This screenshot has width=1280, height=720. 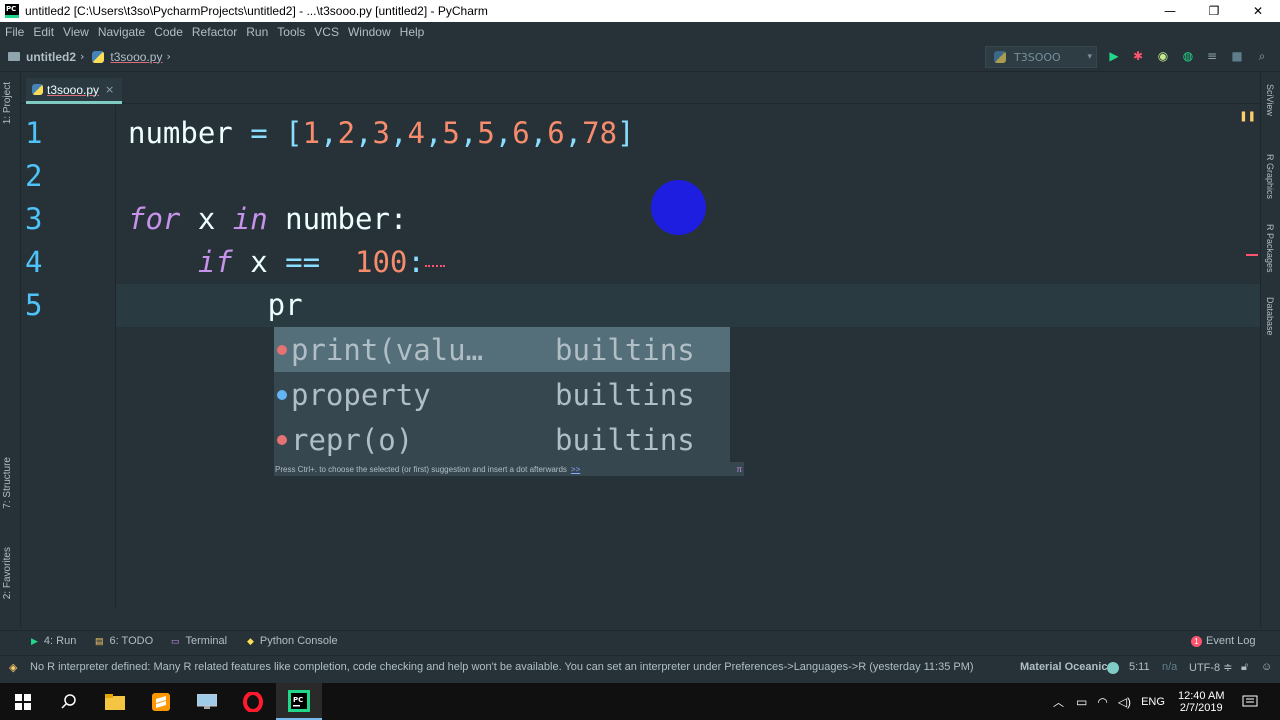 I want to click on search-icon: ⌕, so click(x=1262, y=56).